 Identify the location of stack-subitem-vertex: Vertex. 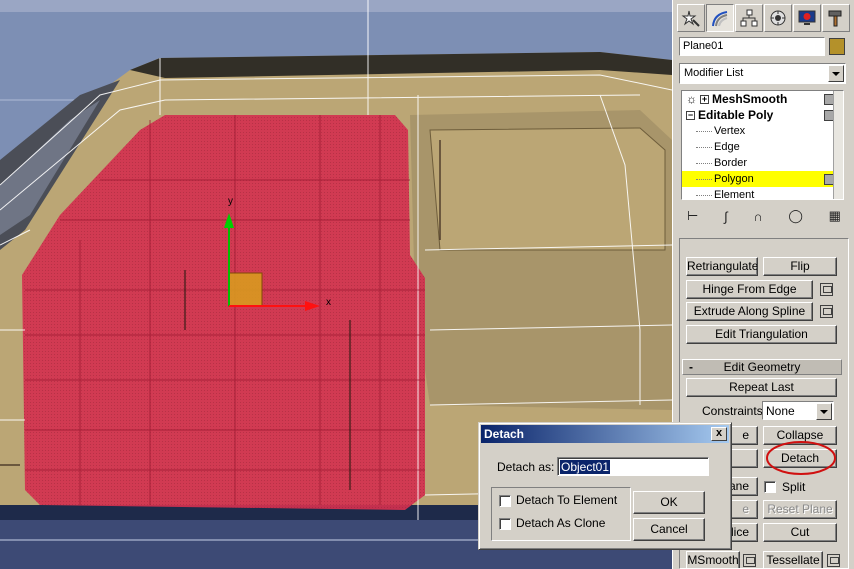
(762, 131).